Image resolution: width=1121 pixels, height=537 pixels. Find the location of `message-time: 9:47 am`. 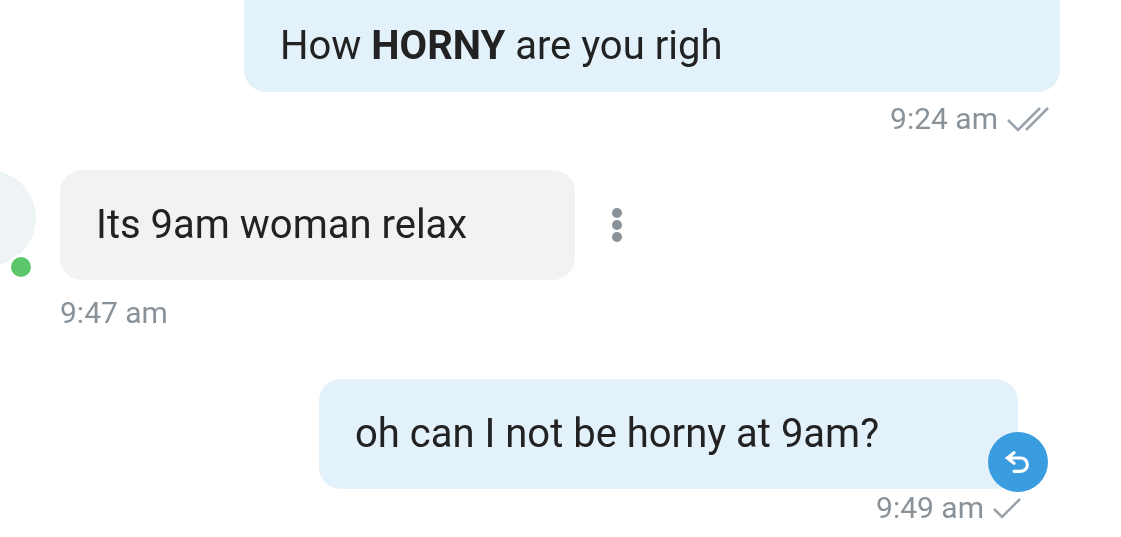

message-time: 9:47 am is located at coordinates (114, 313).